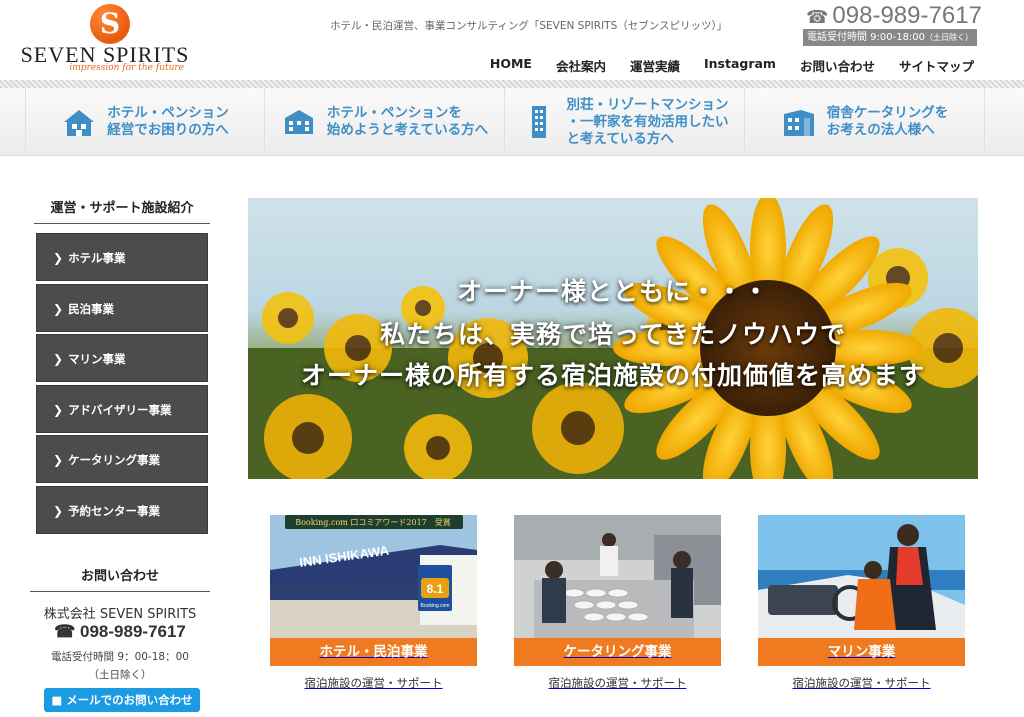 This screenshot has height=717, width=1024. I want to click on review-score: 8.1, so click(435, 589).